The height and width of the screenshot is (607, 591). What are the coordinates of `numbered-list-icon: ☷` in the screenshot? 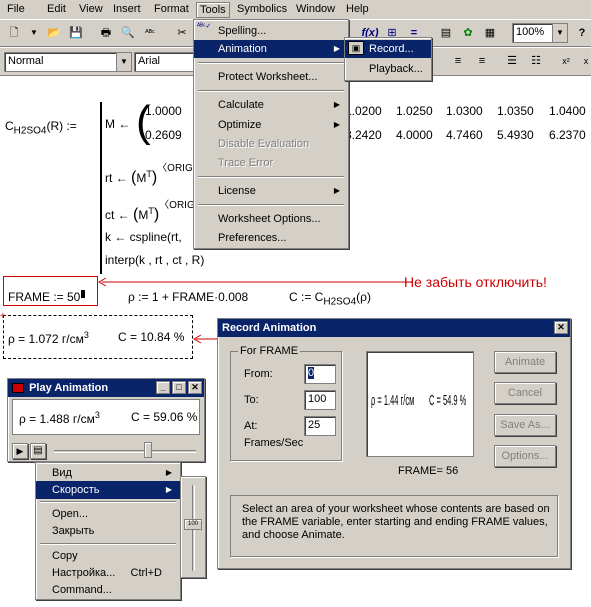 It's located at (536, 61).